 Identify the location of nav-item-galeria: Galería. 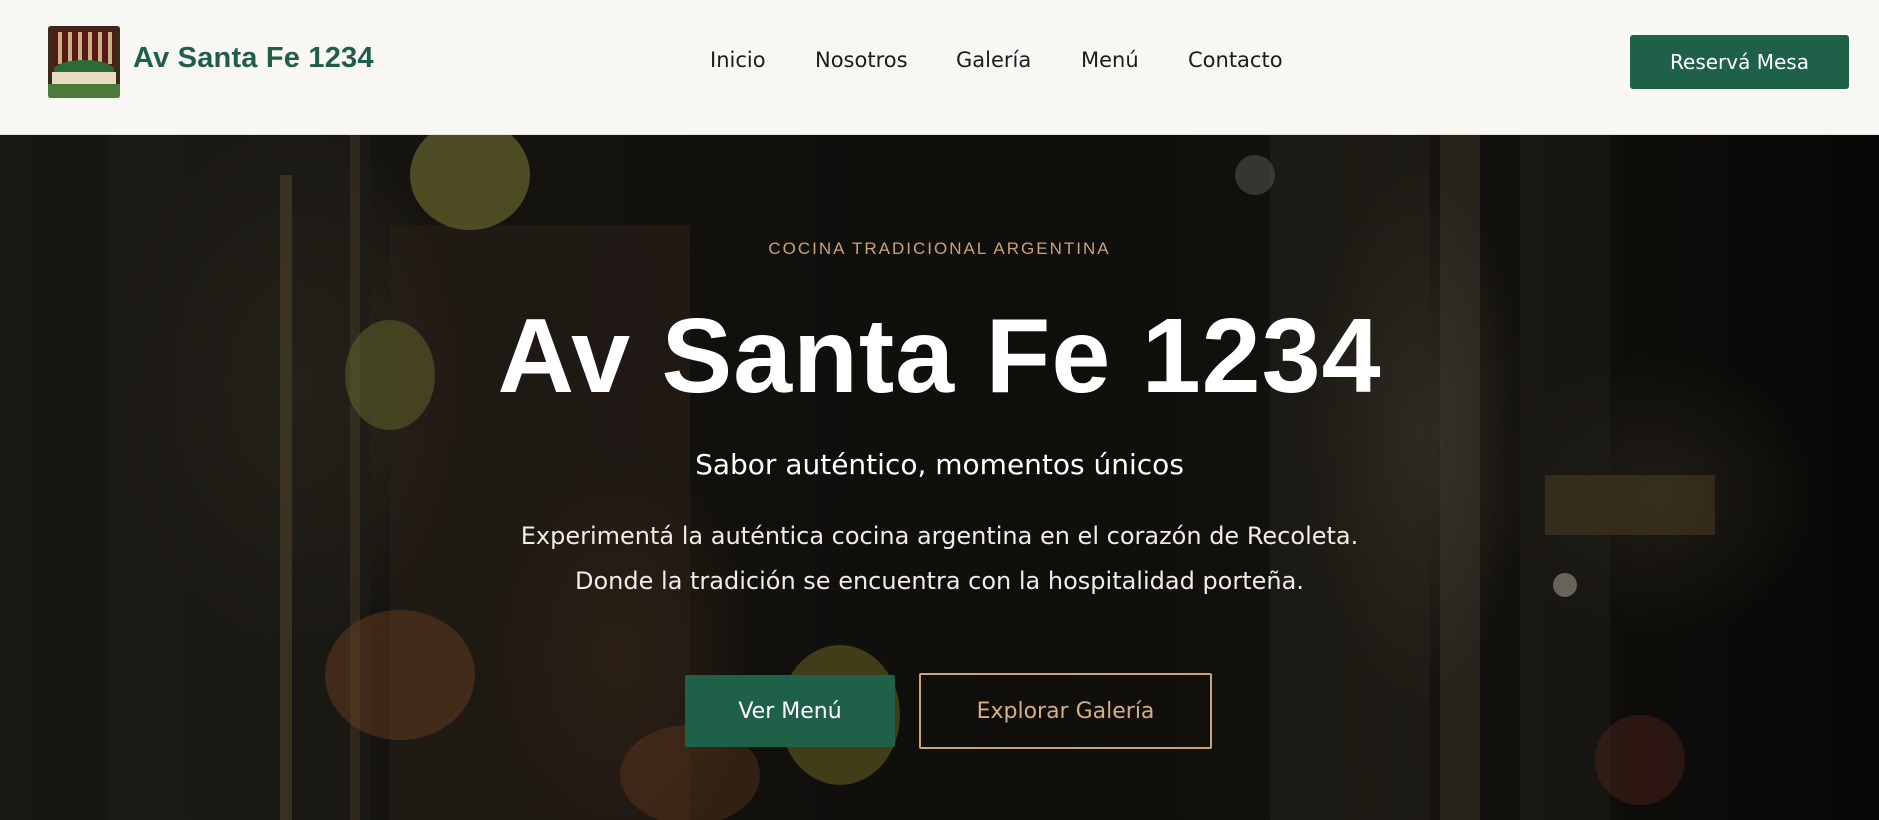
(993, 60).